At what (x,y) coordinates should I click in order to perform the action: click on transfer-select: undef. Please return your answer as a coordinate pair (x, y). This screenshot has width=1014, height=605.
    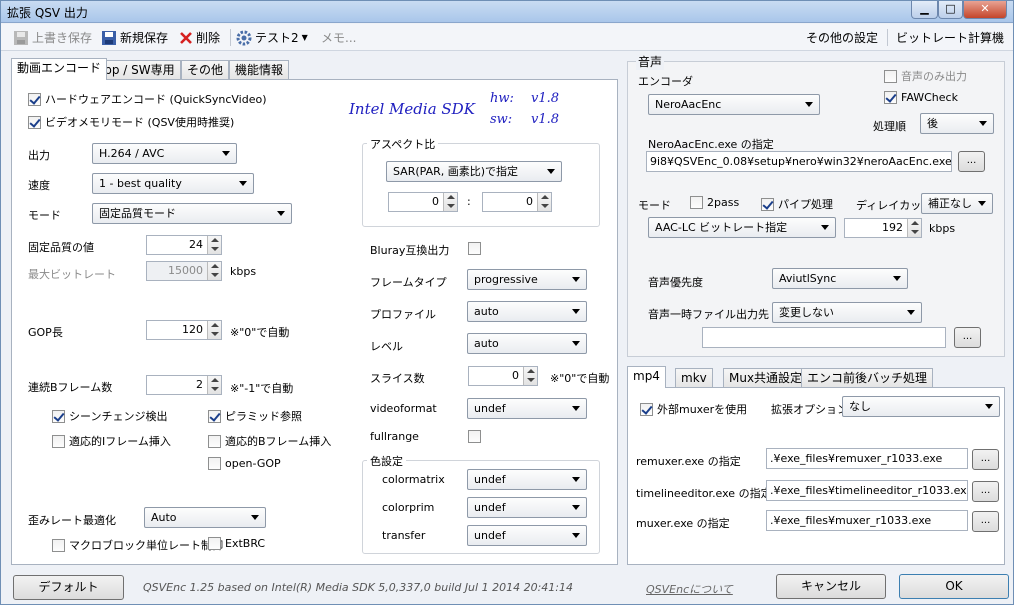
    Looking at the image, I should click on (527, 535).